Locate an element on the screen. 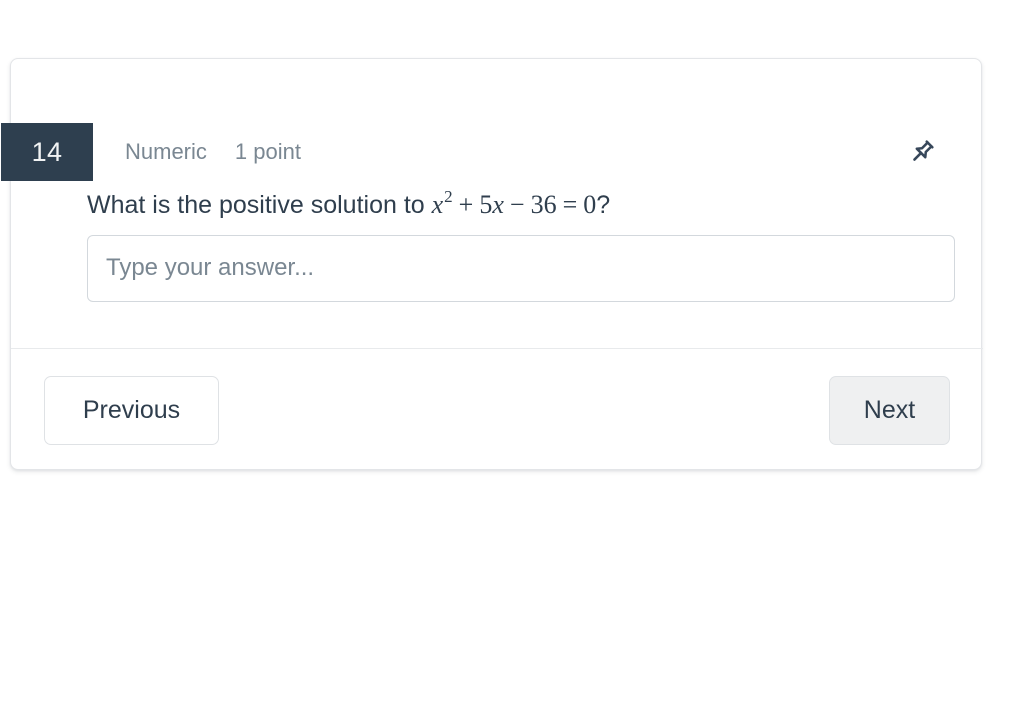 The height and width of the screenshot is (707, 1015). question-header: 14 Numeric 1 point is located at coordinates (492, 152).